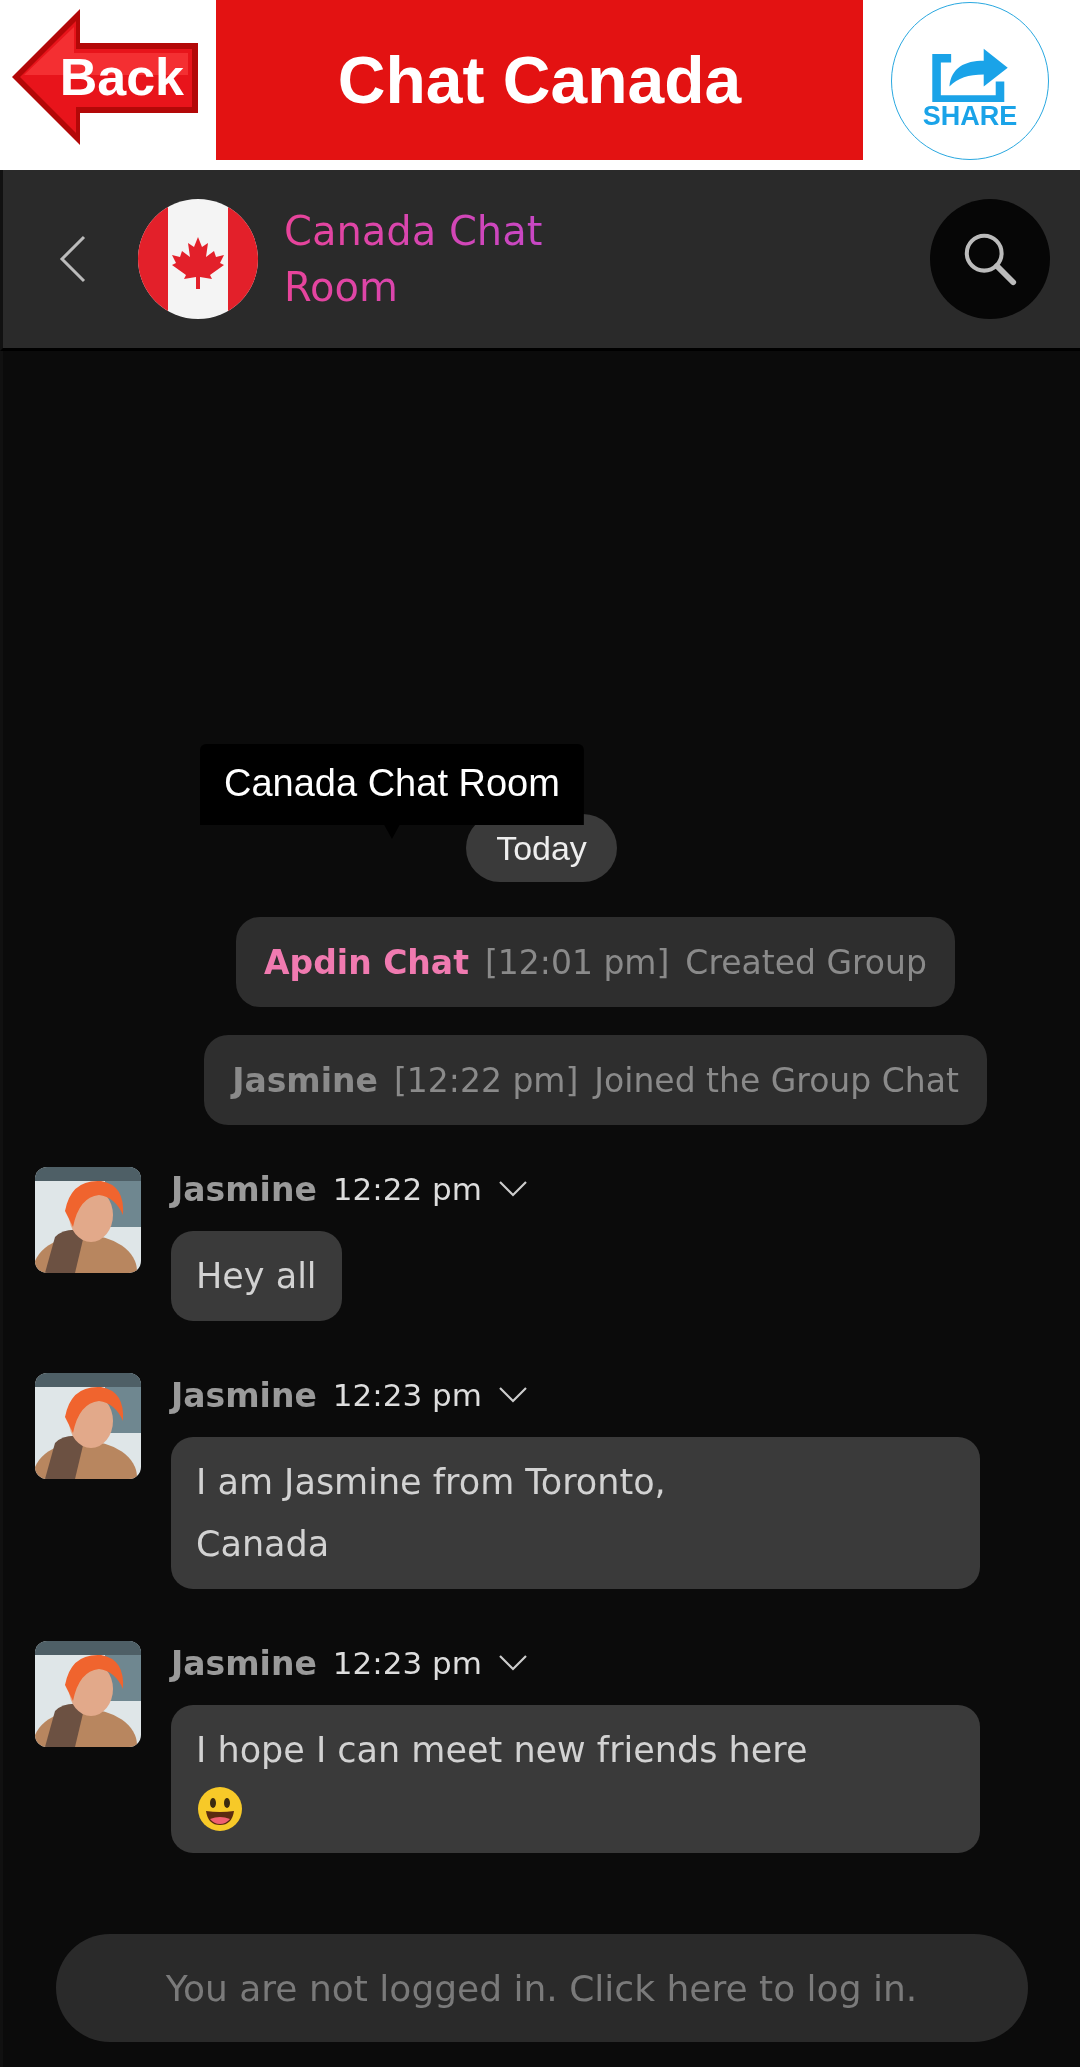  What do you see at coordinates (539, 80) in the screenshot?
I see `app-title: Chat Canada` at bounding box center [539, 80].